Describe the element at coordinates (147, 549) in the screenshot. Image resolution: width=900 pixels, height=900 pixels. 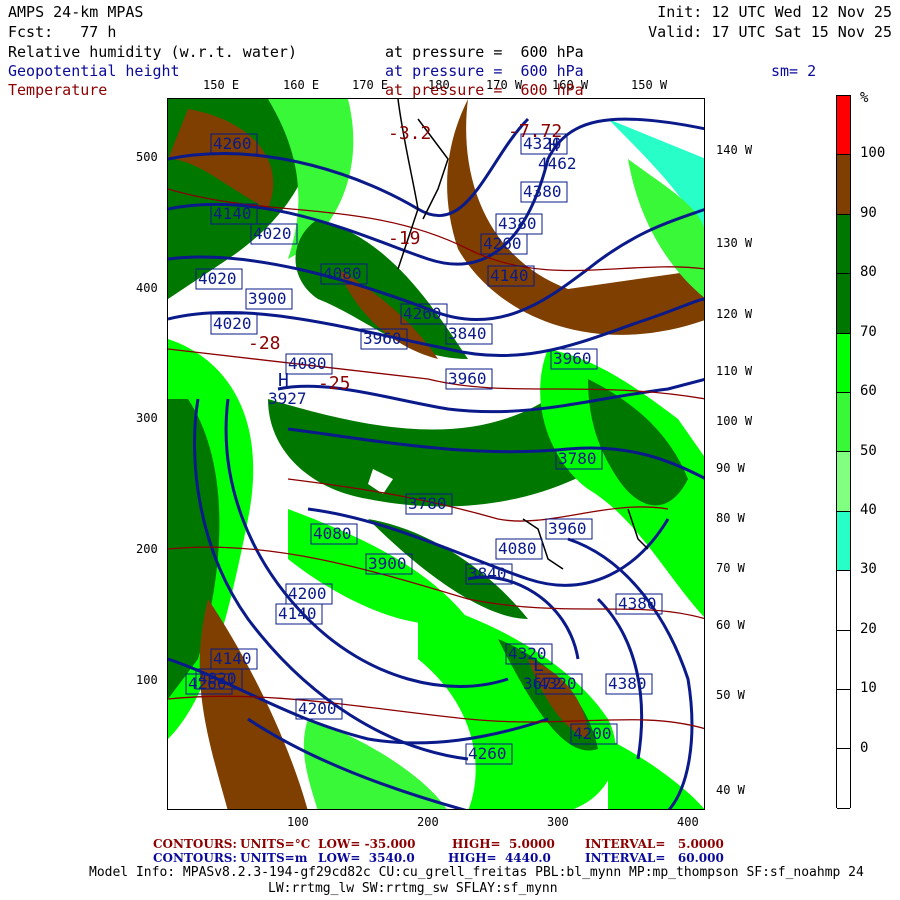
I see `left-axis-label: 200` at that location.